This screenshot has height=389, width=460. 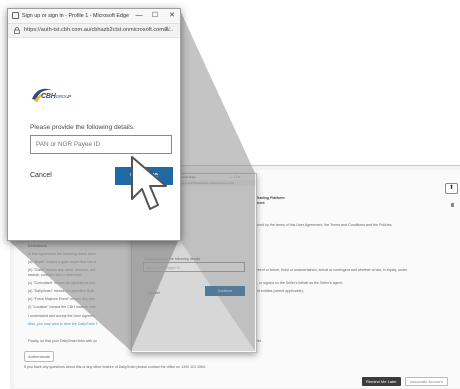 I want to click on lock-icon, so click(x=17, y=30).